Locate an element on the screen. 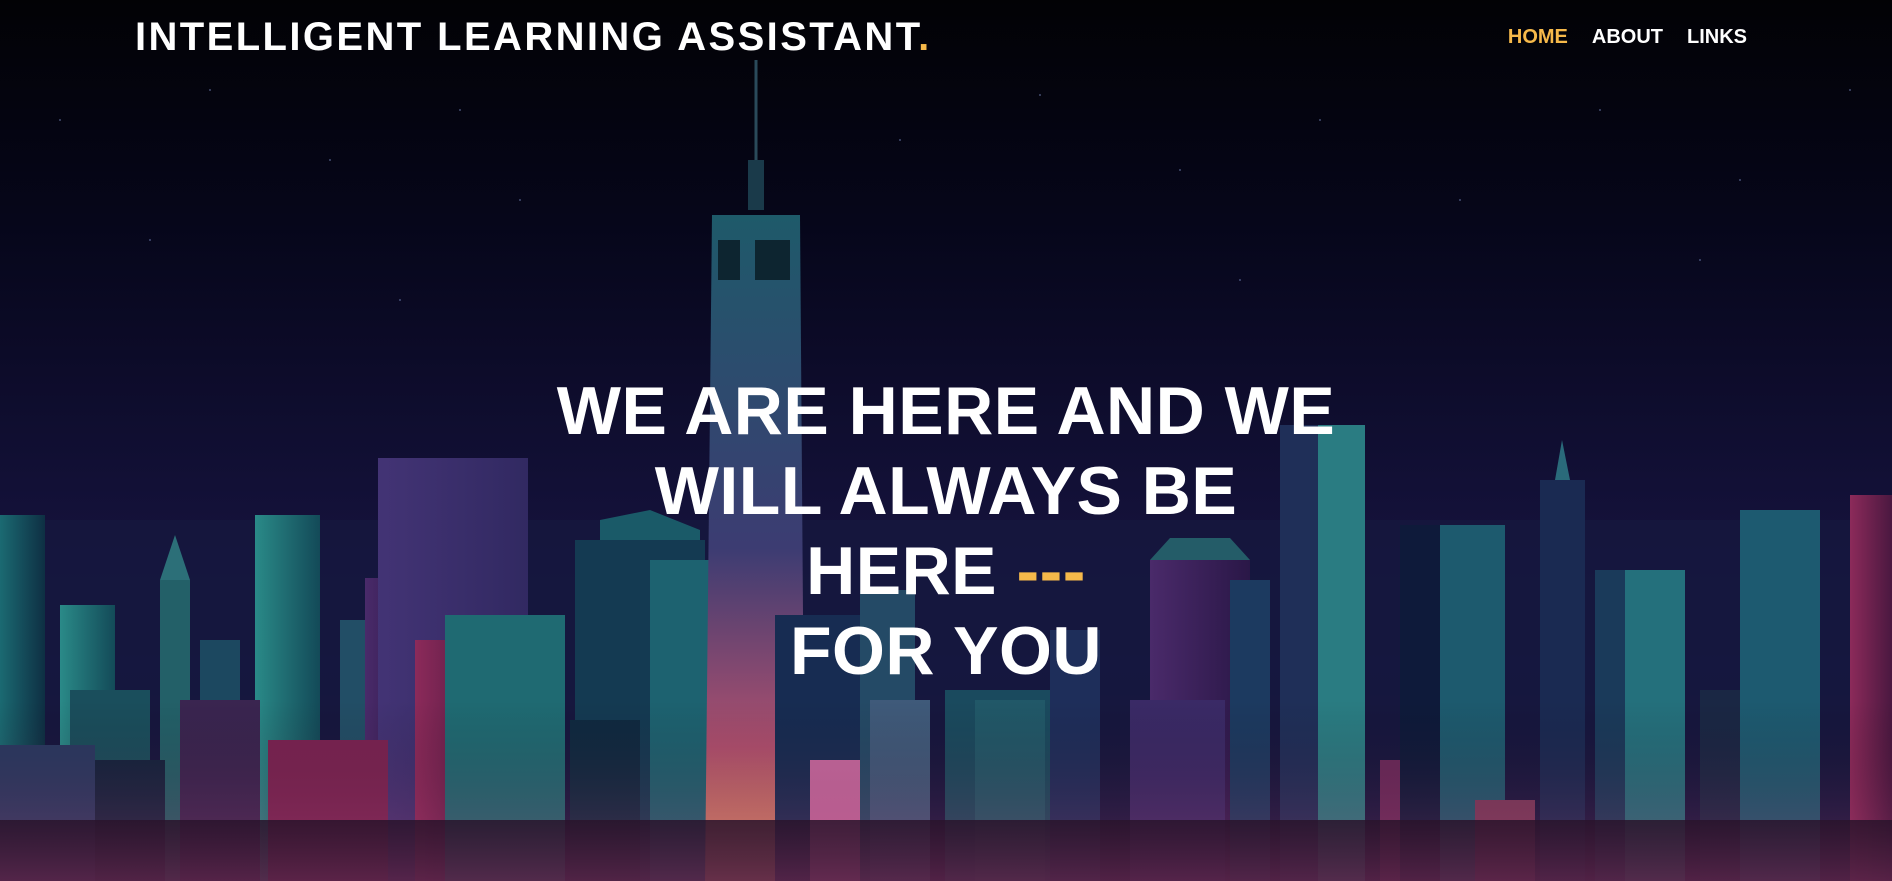  main-nav: HOME ABOUT LINKS is located at coordinates (1627, 37).